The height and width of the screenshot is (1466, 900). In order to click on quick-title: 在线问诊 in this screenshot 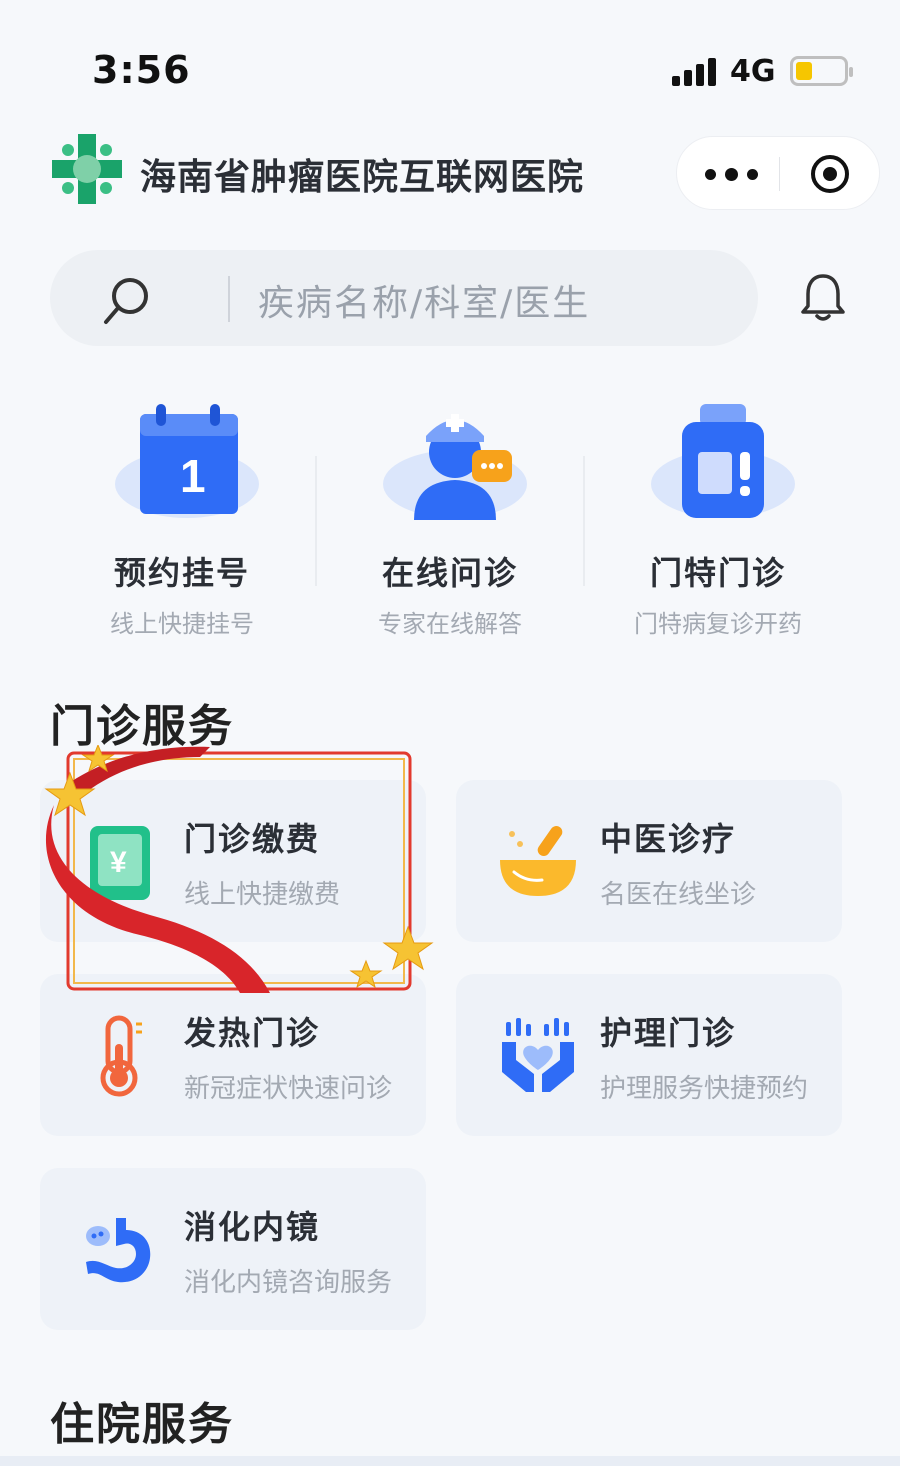, I will do `click(449, 573)`.